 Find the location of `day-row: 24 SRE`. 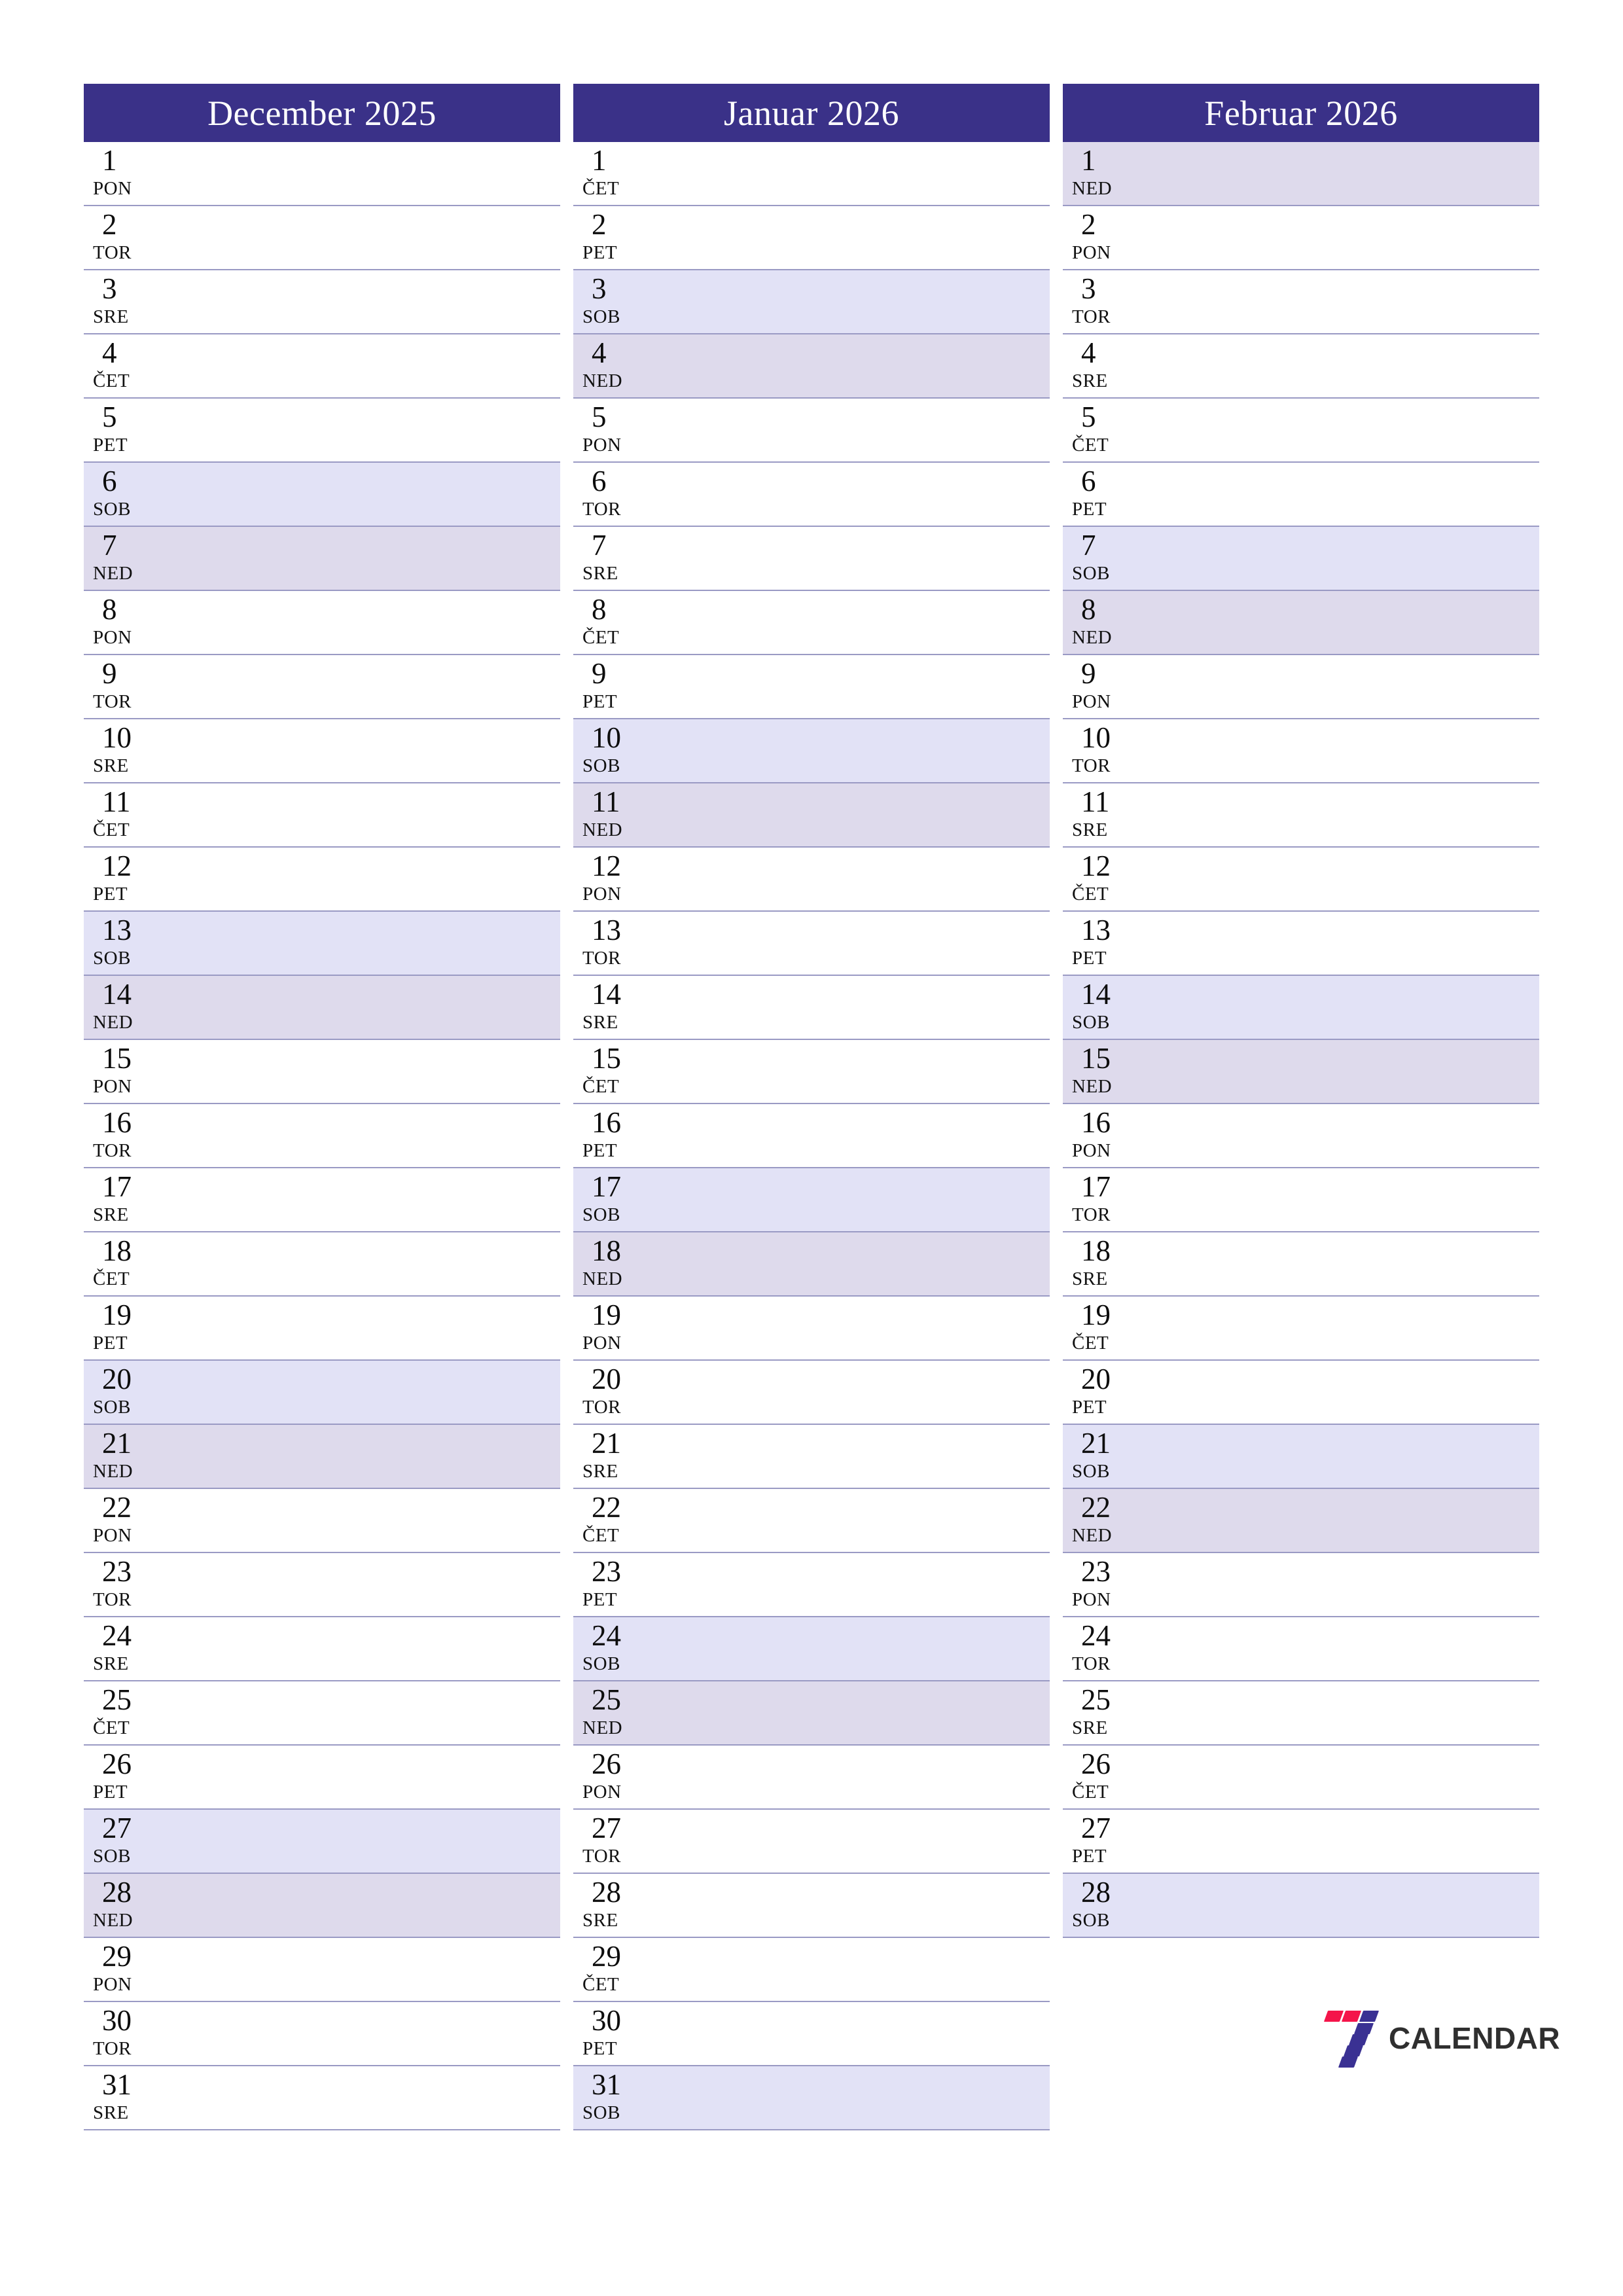

day-row: 24 SRE is located at coordinates (322, 1649).